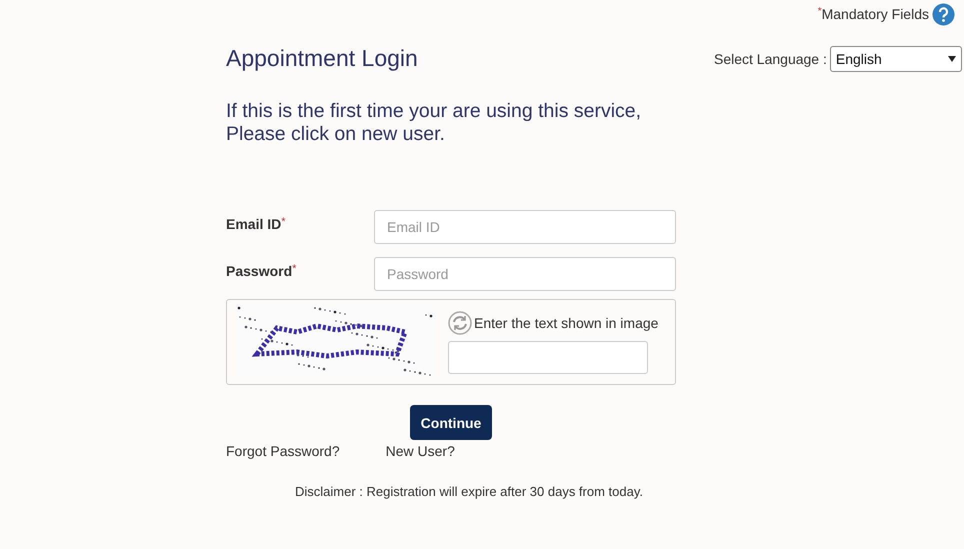  What do you see at coordinates (820, 11) in the screenshot?
I see `required-marker: *` at bounding box center [820, 11].